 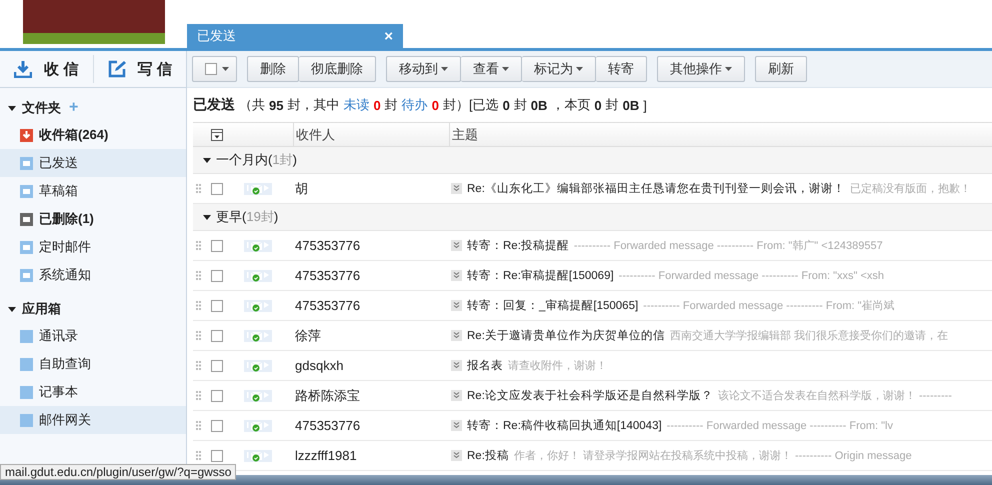 What do you see at coordinates (93, 247) in the screenshot?
I see `sidebar-item: 定时邮件` at bounding box center [93, 247].